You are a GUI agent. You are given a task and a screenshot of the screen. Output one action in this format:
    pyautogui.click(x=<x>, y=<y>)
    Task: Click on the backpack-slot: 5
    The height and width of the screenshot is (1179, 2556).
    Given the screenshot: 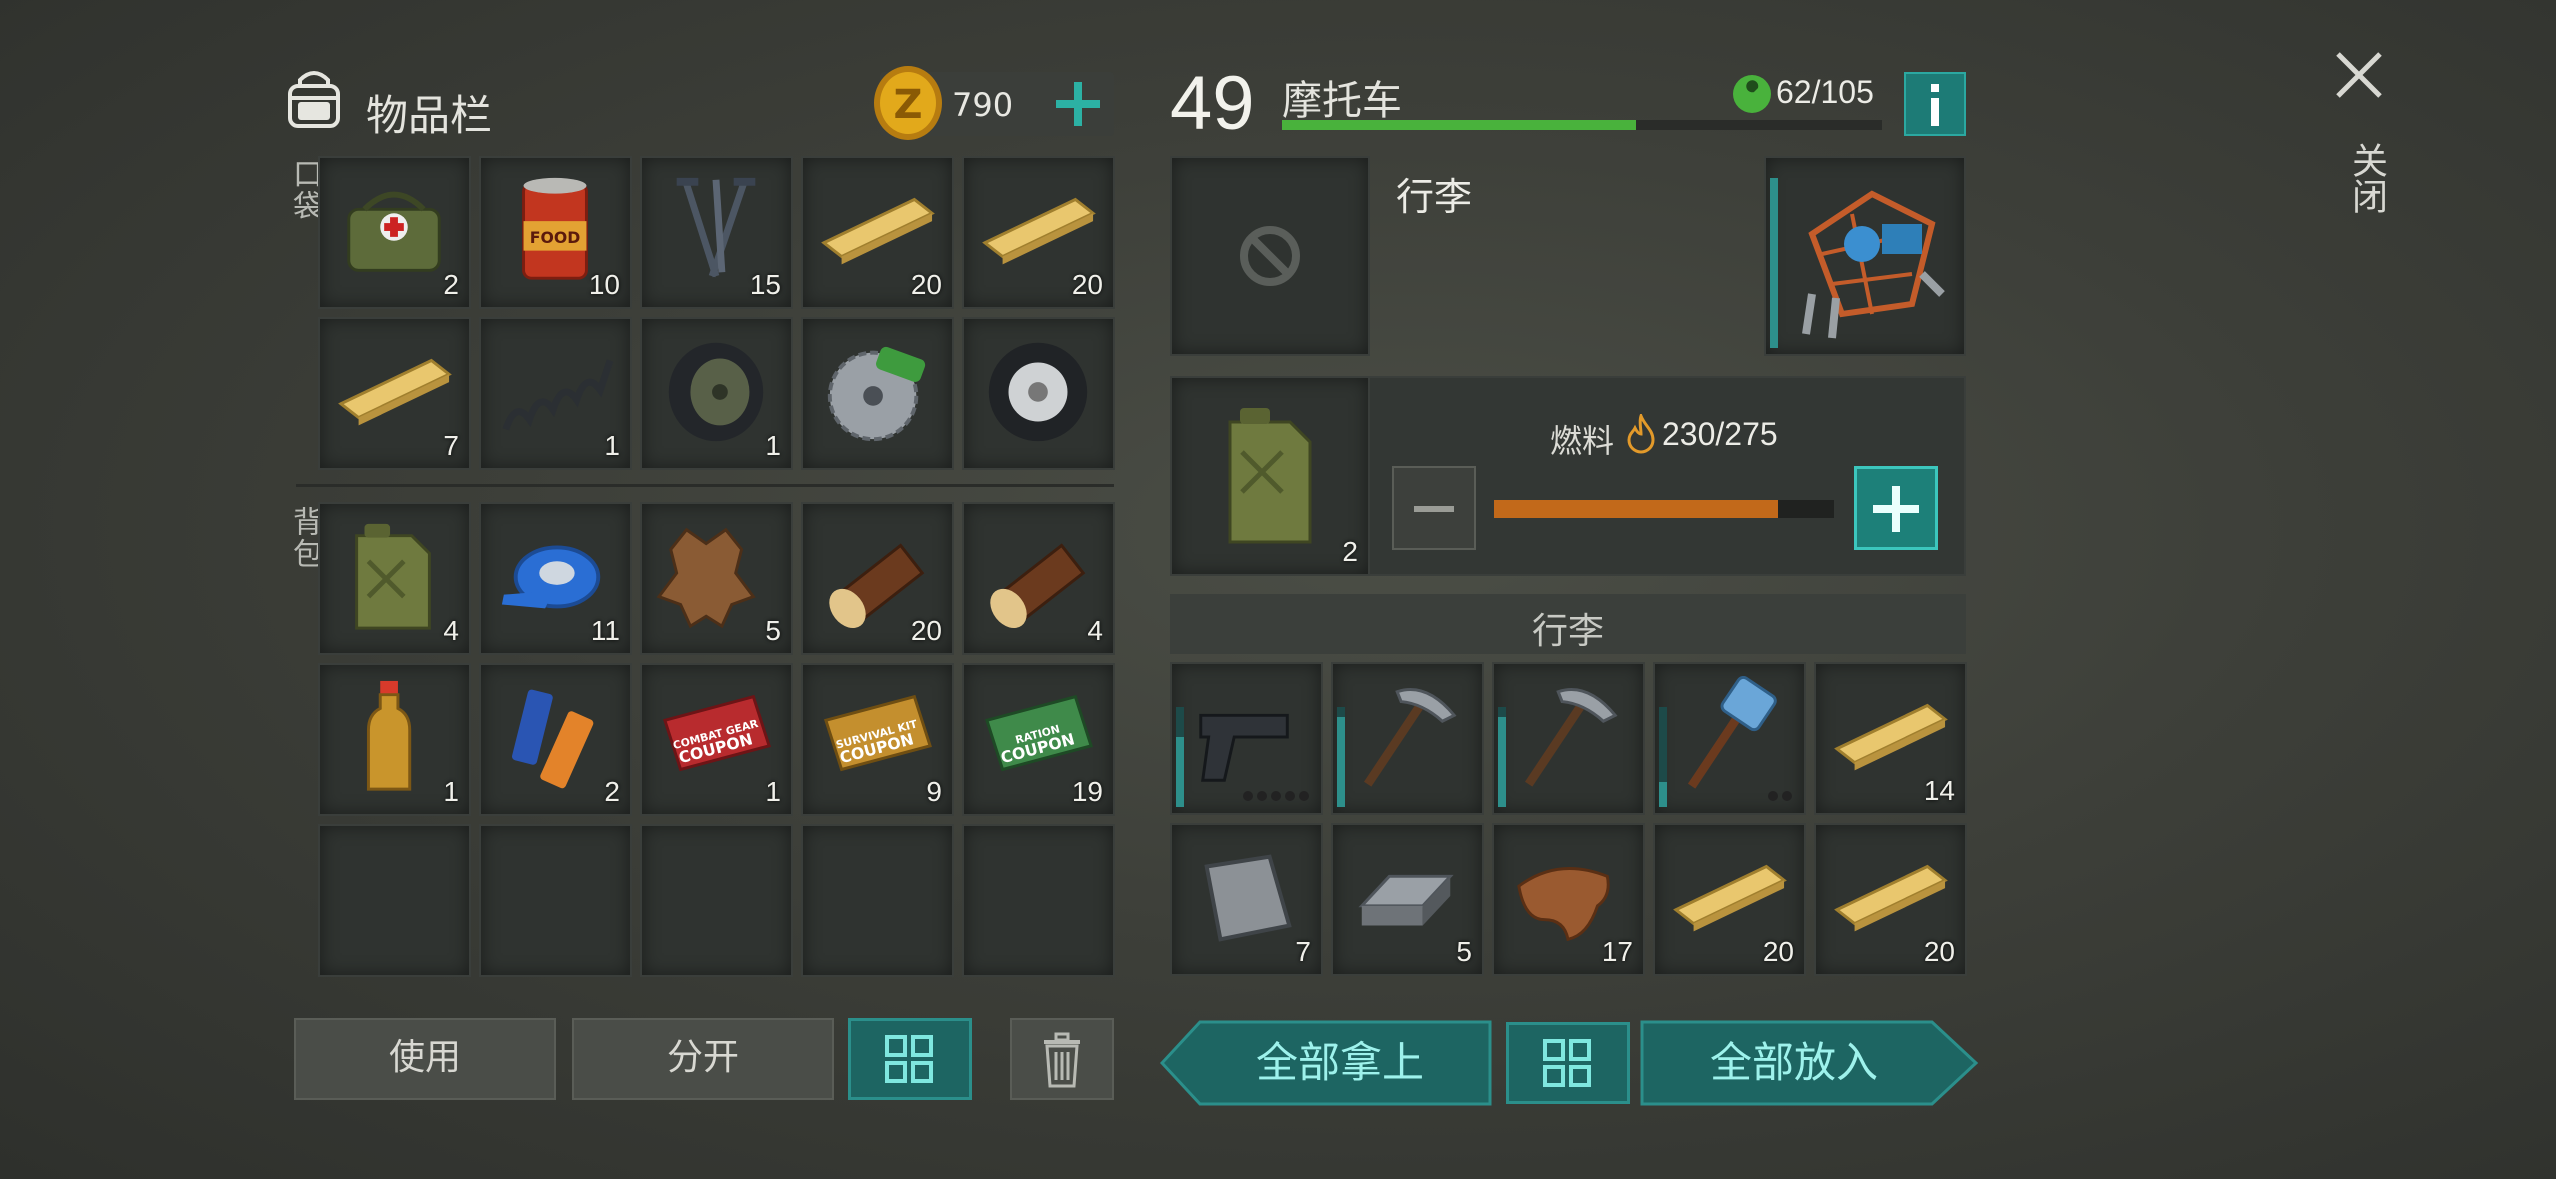 What is the action you would take?
    pyautogui.click(x=716, y=578)
    